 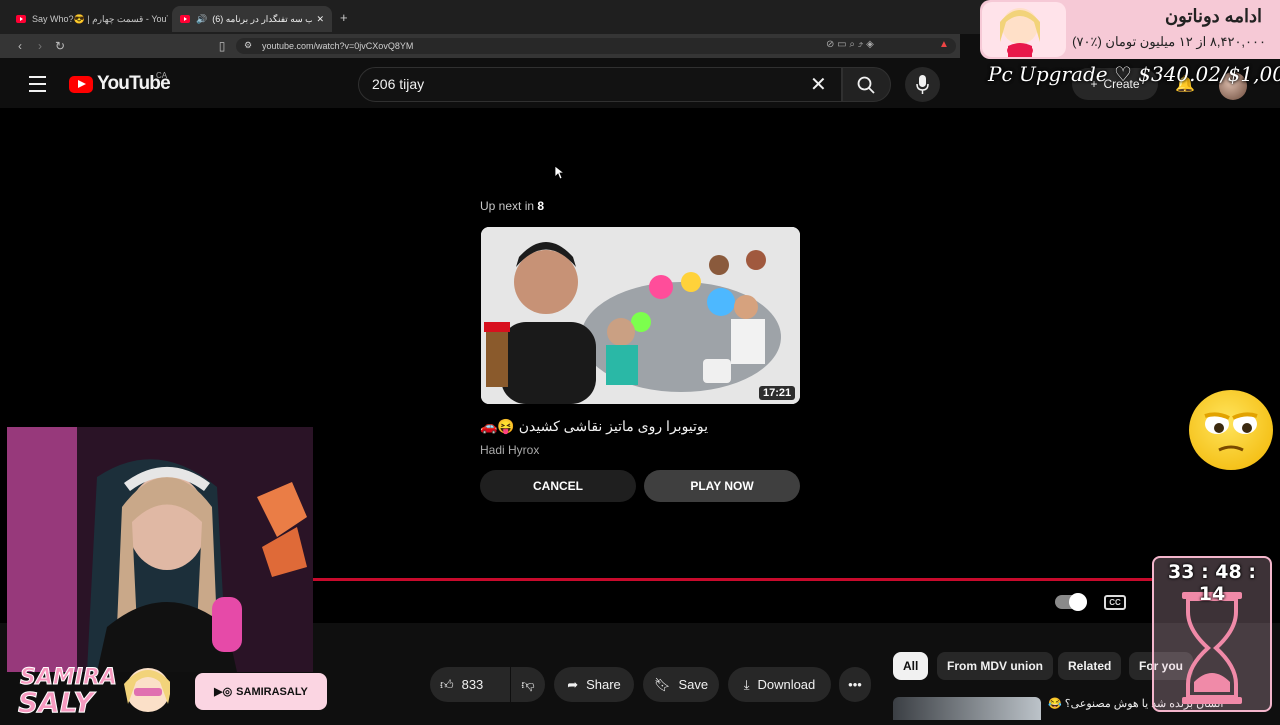 I want to click on share-button: ➦ Share, so click(x=594, y=684).